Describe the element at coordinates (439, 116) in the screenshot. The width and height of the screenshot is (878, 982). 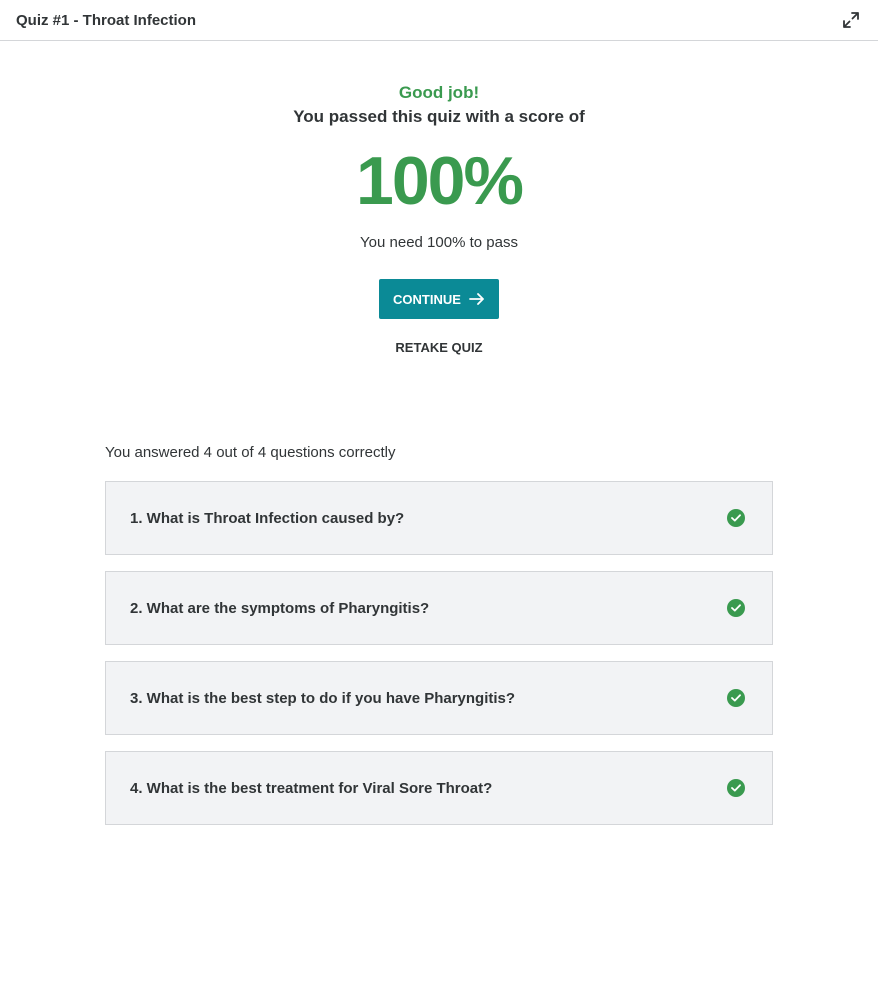
I see `result-subtitle: You passed this quiz with a score of` at that location.